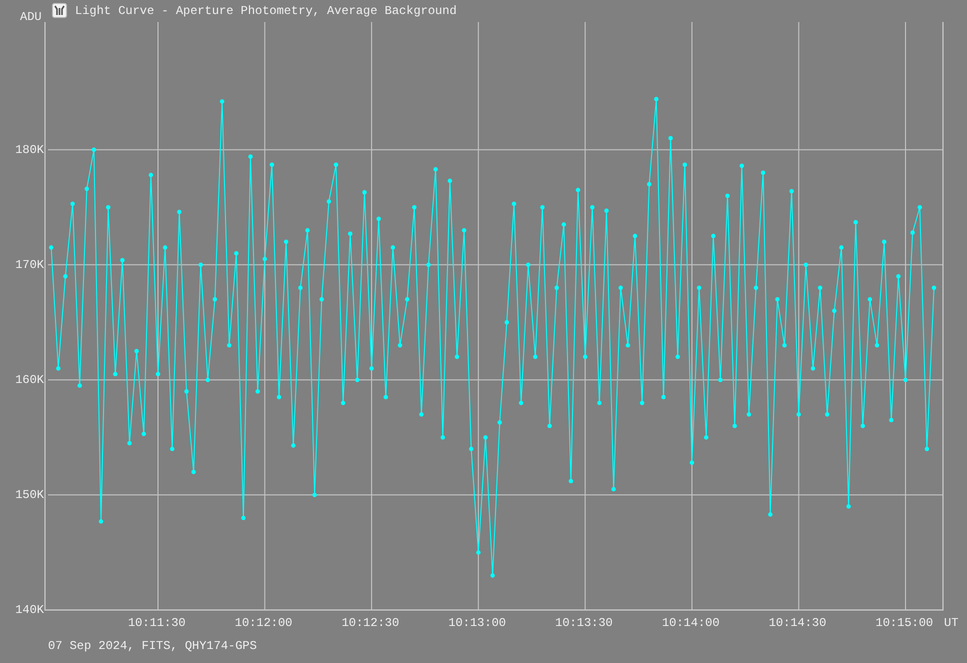 This screenshot has height=663, width=967. Describe the element at coordinates (29, 380) in the screenshot. I see `tick-label: 160K` at that location.